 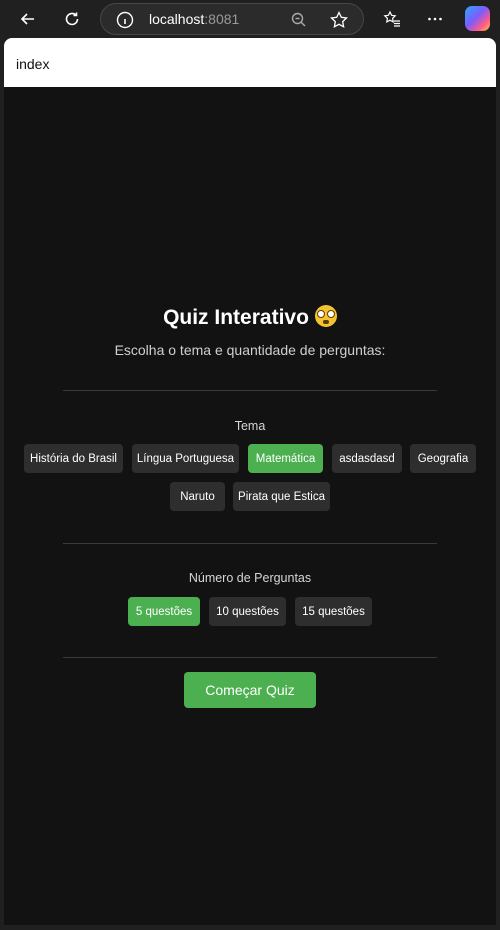 What do you see at coordinates (333, 611) in the screenshot?
I see `count-chip-15: 15 questões` at bounding box center [333, 611].